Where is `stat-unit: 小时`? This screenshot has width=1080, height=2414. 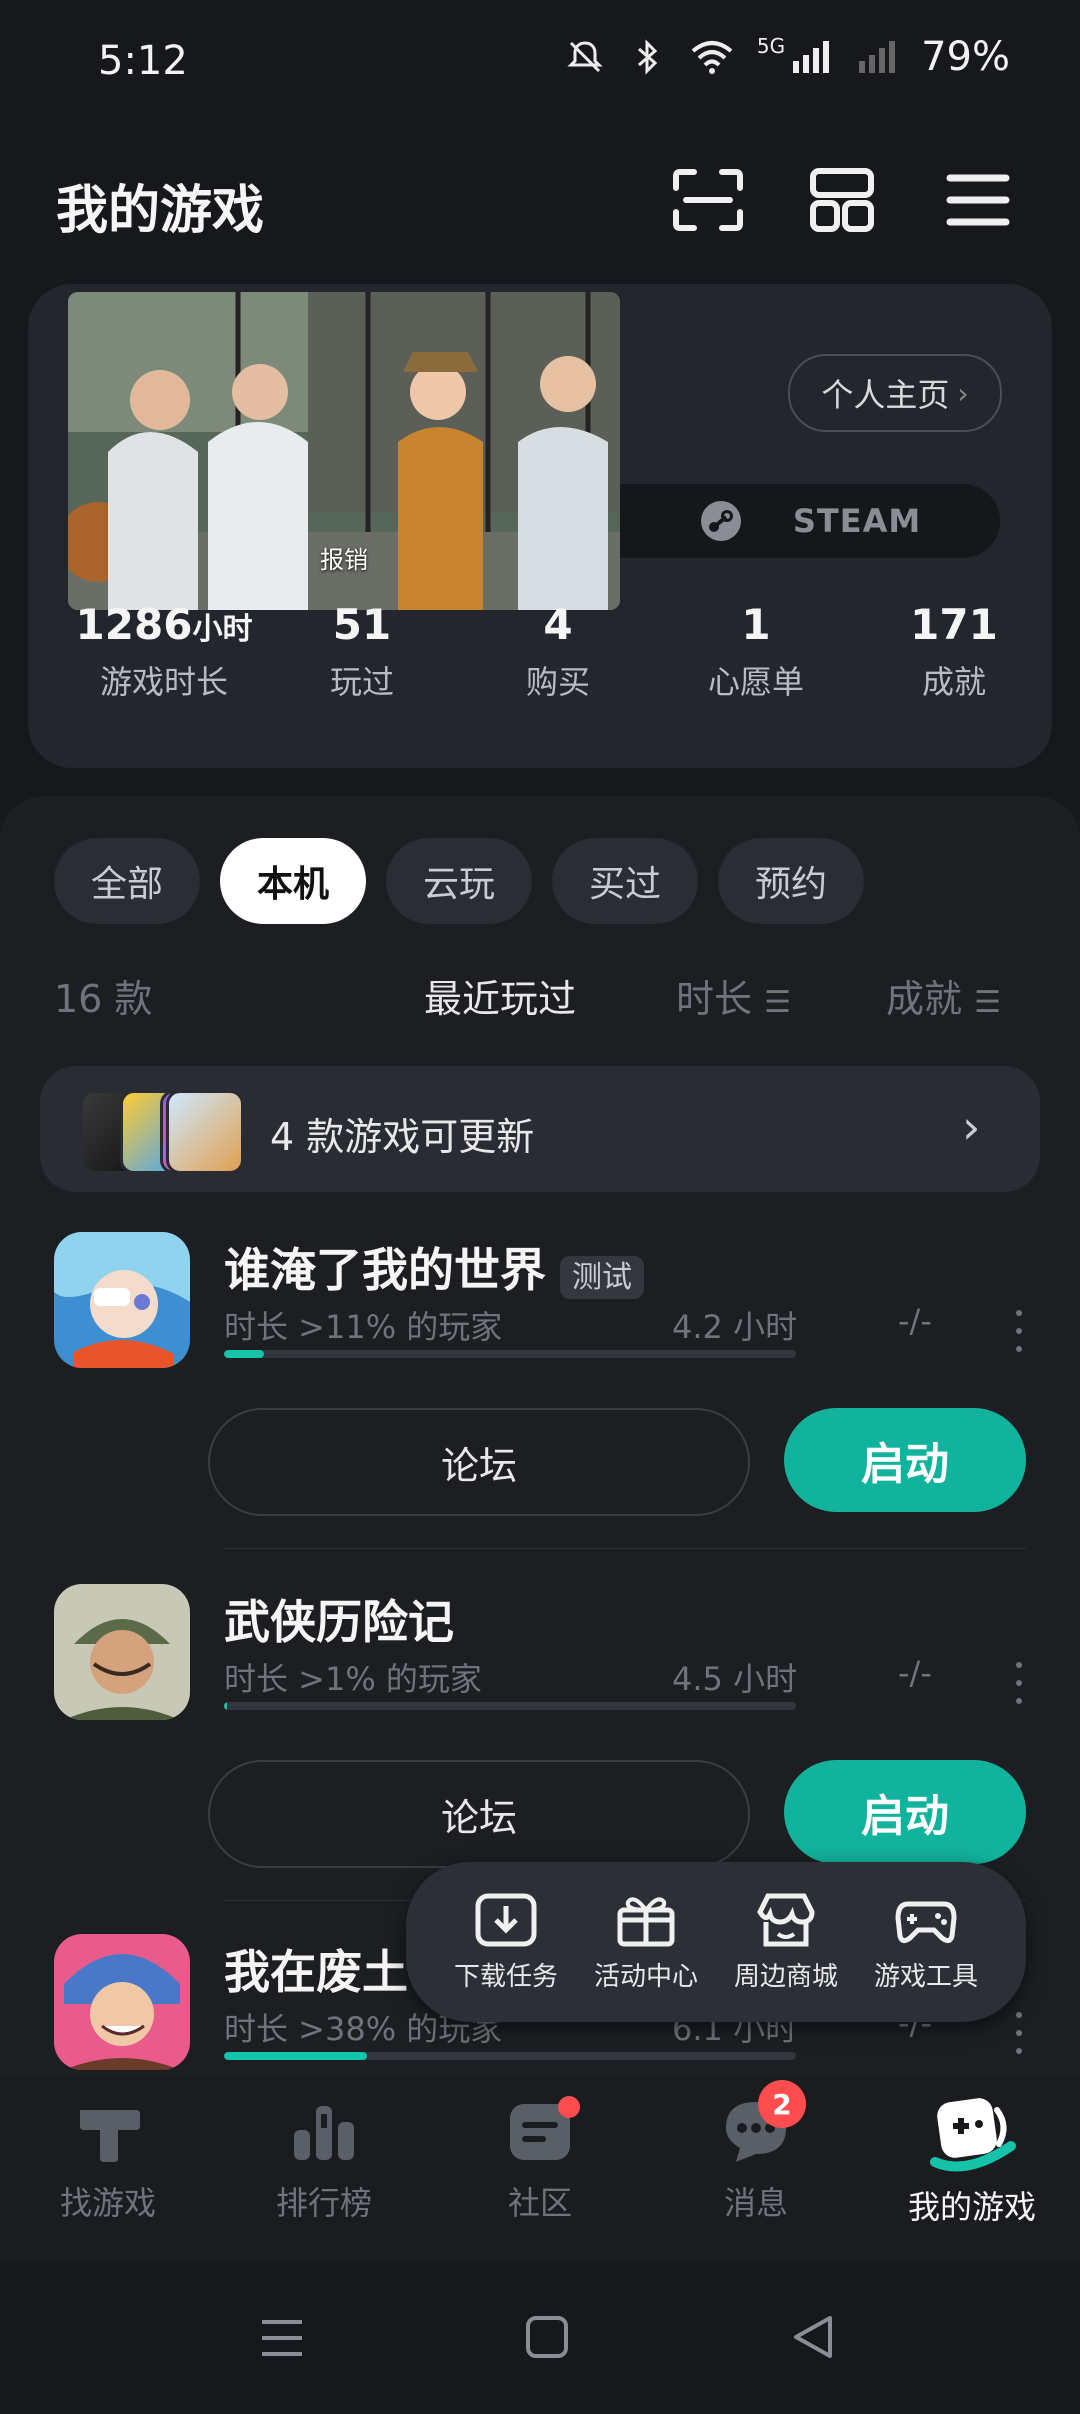
stat-unit: 小时 is located at coordinates (222, 629).